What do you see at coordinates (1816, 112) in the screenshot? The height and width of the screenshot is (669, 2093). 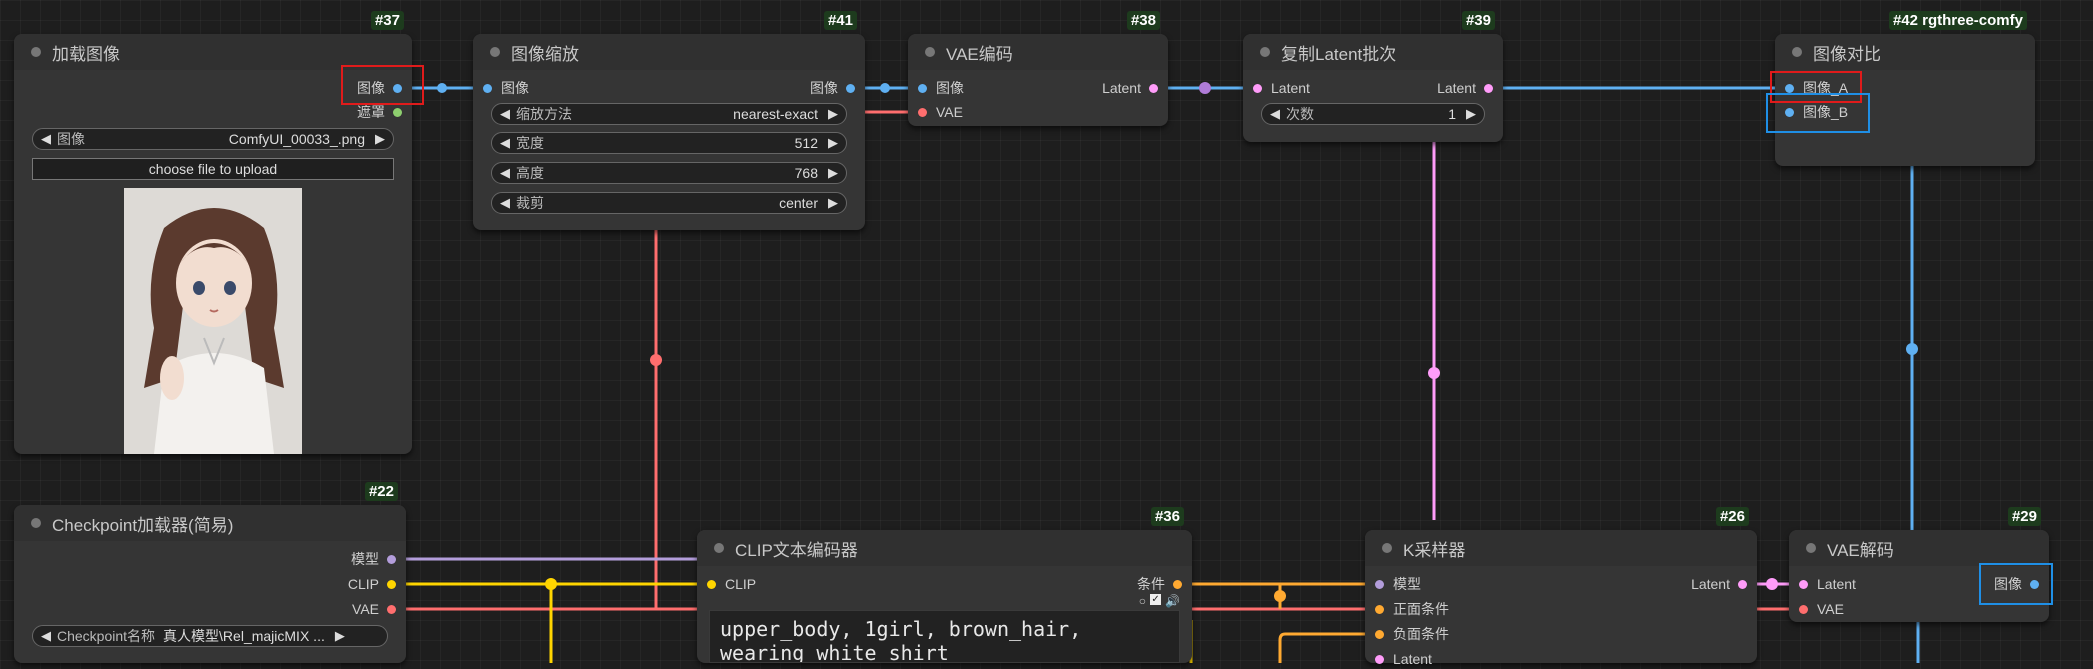 I see `input-image-b: 图像_B` at bounding box center [1816, 112].